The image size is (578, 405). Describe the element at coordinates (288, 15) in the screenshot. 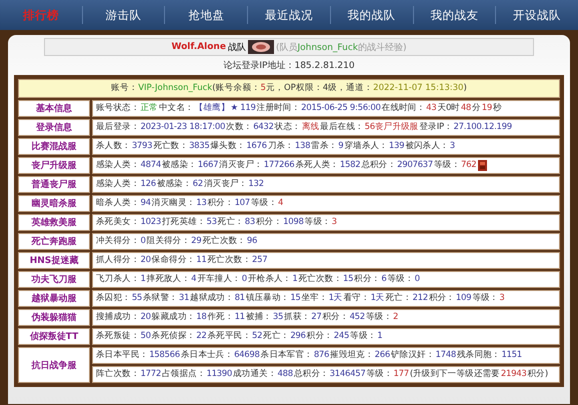

I see `nav-tab: 最近战况` at that location.